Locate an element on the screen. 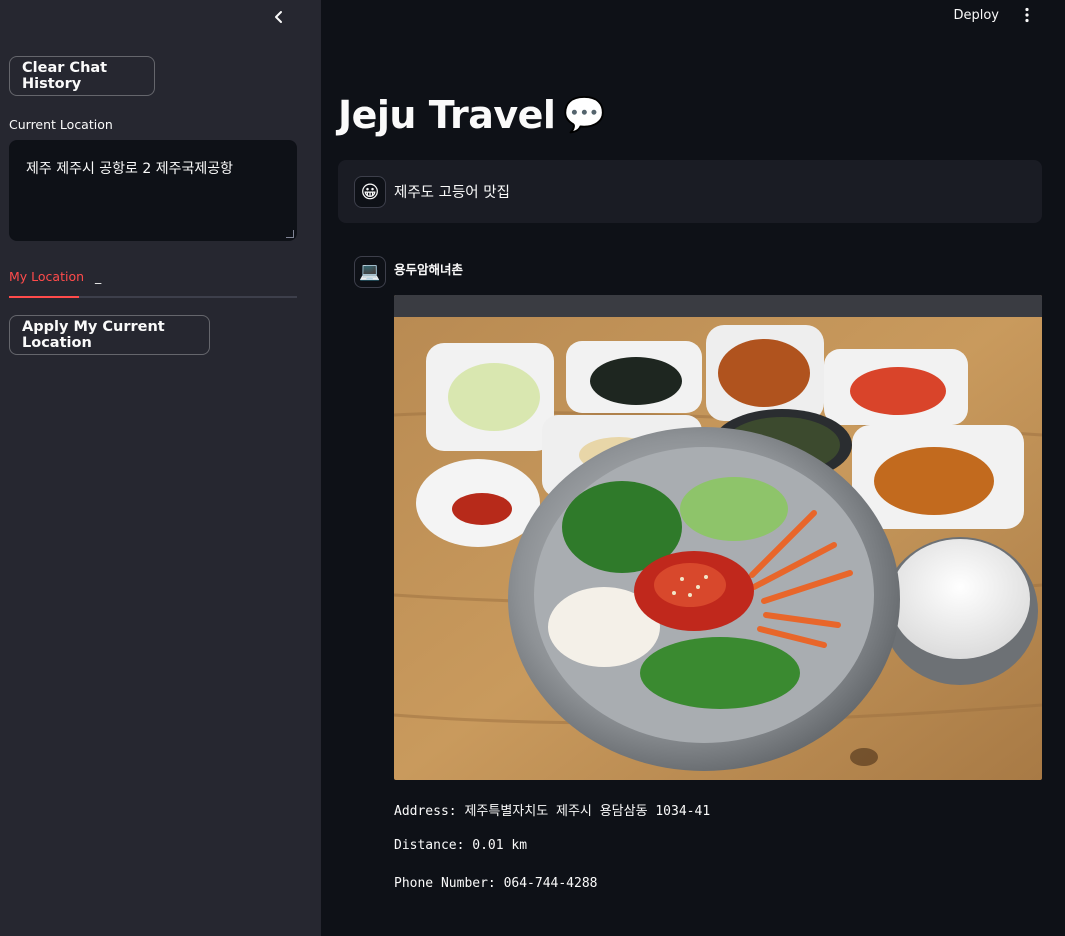 Image resolution: width=1065 pixels, height=936 pixels. resize-grip-icon is located at coordinates (290, 234).